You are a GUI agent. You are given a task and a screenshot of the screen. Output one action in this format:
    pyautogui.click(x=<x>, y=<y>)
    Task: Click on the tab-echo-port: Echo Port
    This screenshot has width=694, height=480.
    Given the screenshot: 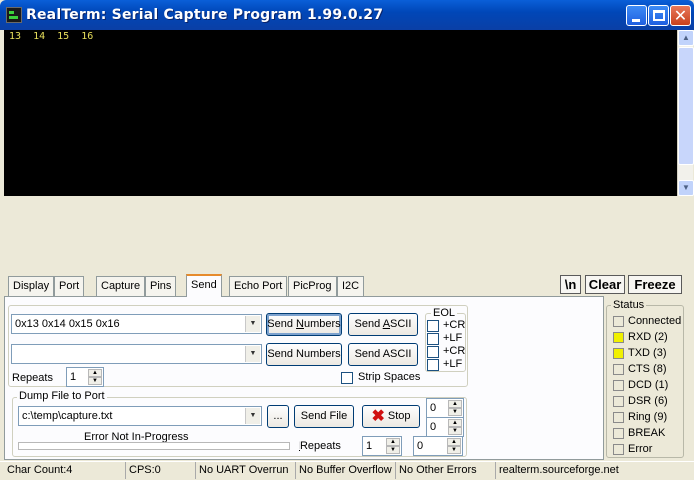 What is the action you would take?
    pyautogui.click(x=258, y=286)
    